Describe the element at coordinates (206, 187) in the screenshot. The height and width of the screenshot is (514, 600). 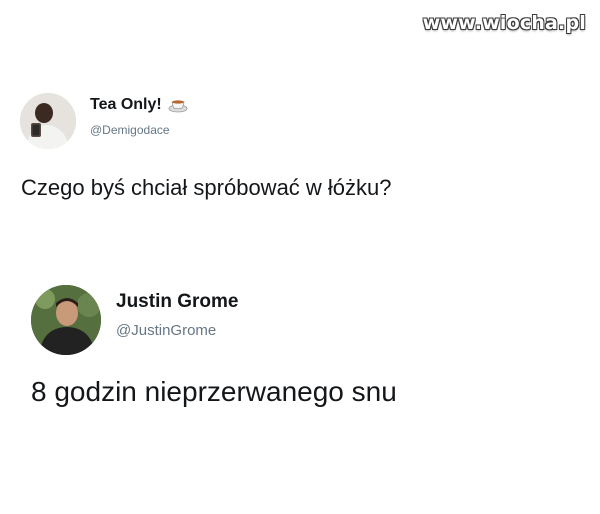
I see `tweet-text: Czego byś chciał spróbować w łóżku?` at that location.